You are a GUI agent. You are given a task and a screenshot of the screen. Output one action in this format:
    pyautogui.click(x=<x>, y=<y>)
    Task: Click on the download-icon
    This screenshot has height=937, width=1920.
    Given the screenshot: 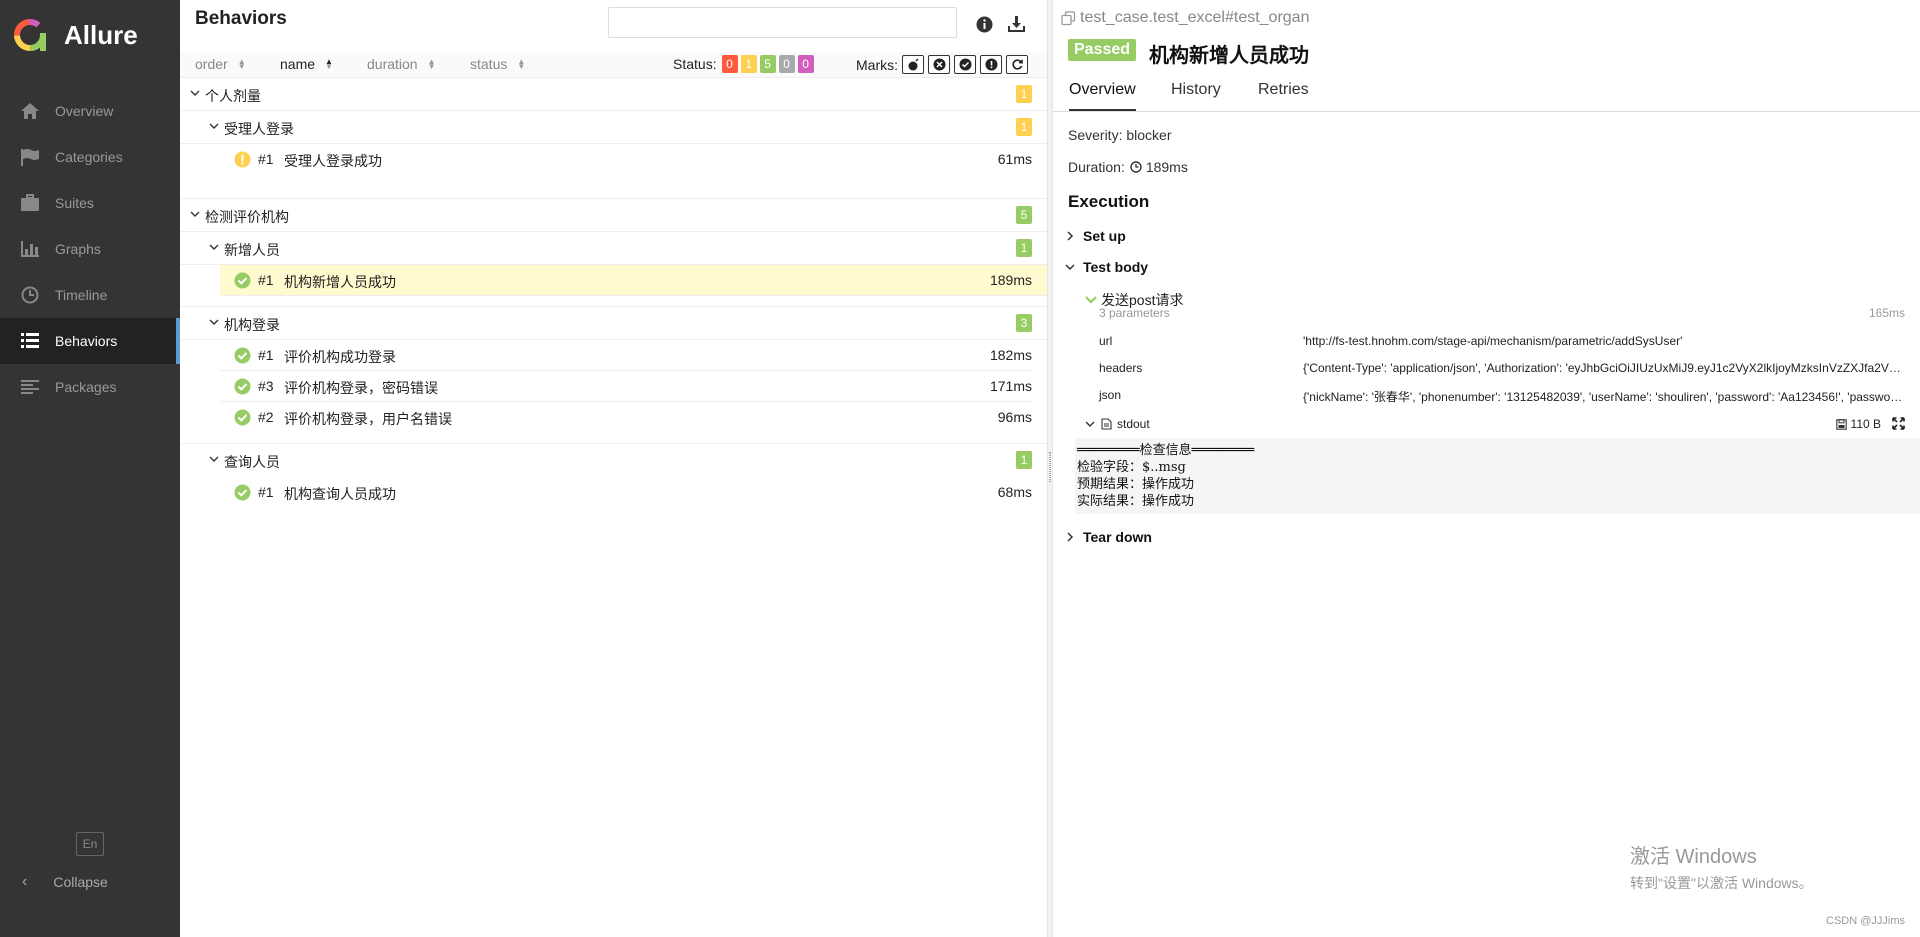 What is the action you would take?
    pyautogui.click(x=1016, y=24)
    